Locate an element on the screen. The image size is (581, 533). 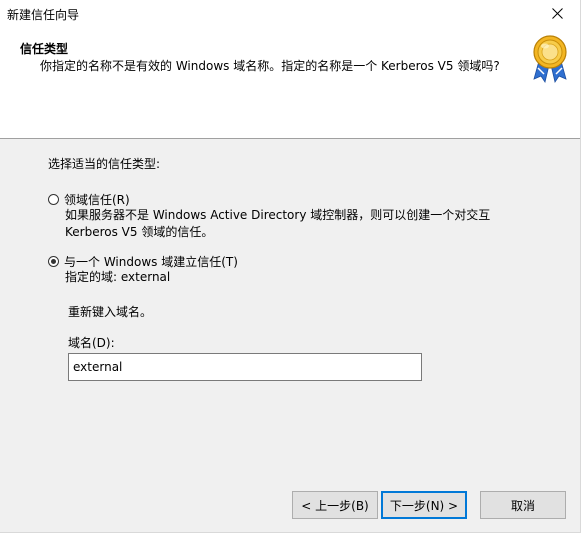
realm-trust-label: 领域信任(R) is located at coordinates (97, 200).